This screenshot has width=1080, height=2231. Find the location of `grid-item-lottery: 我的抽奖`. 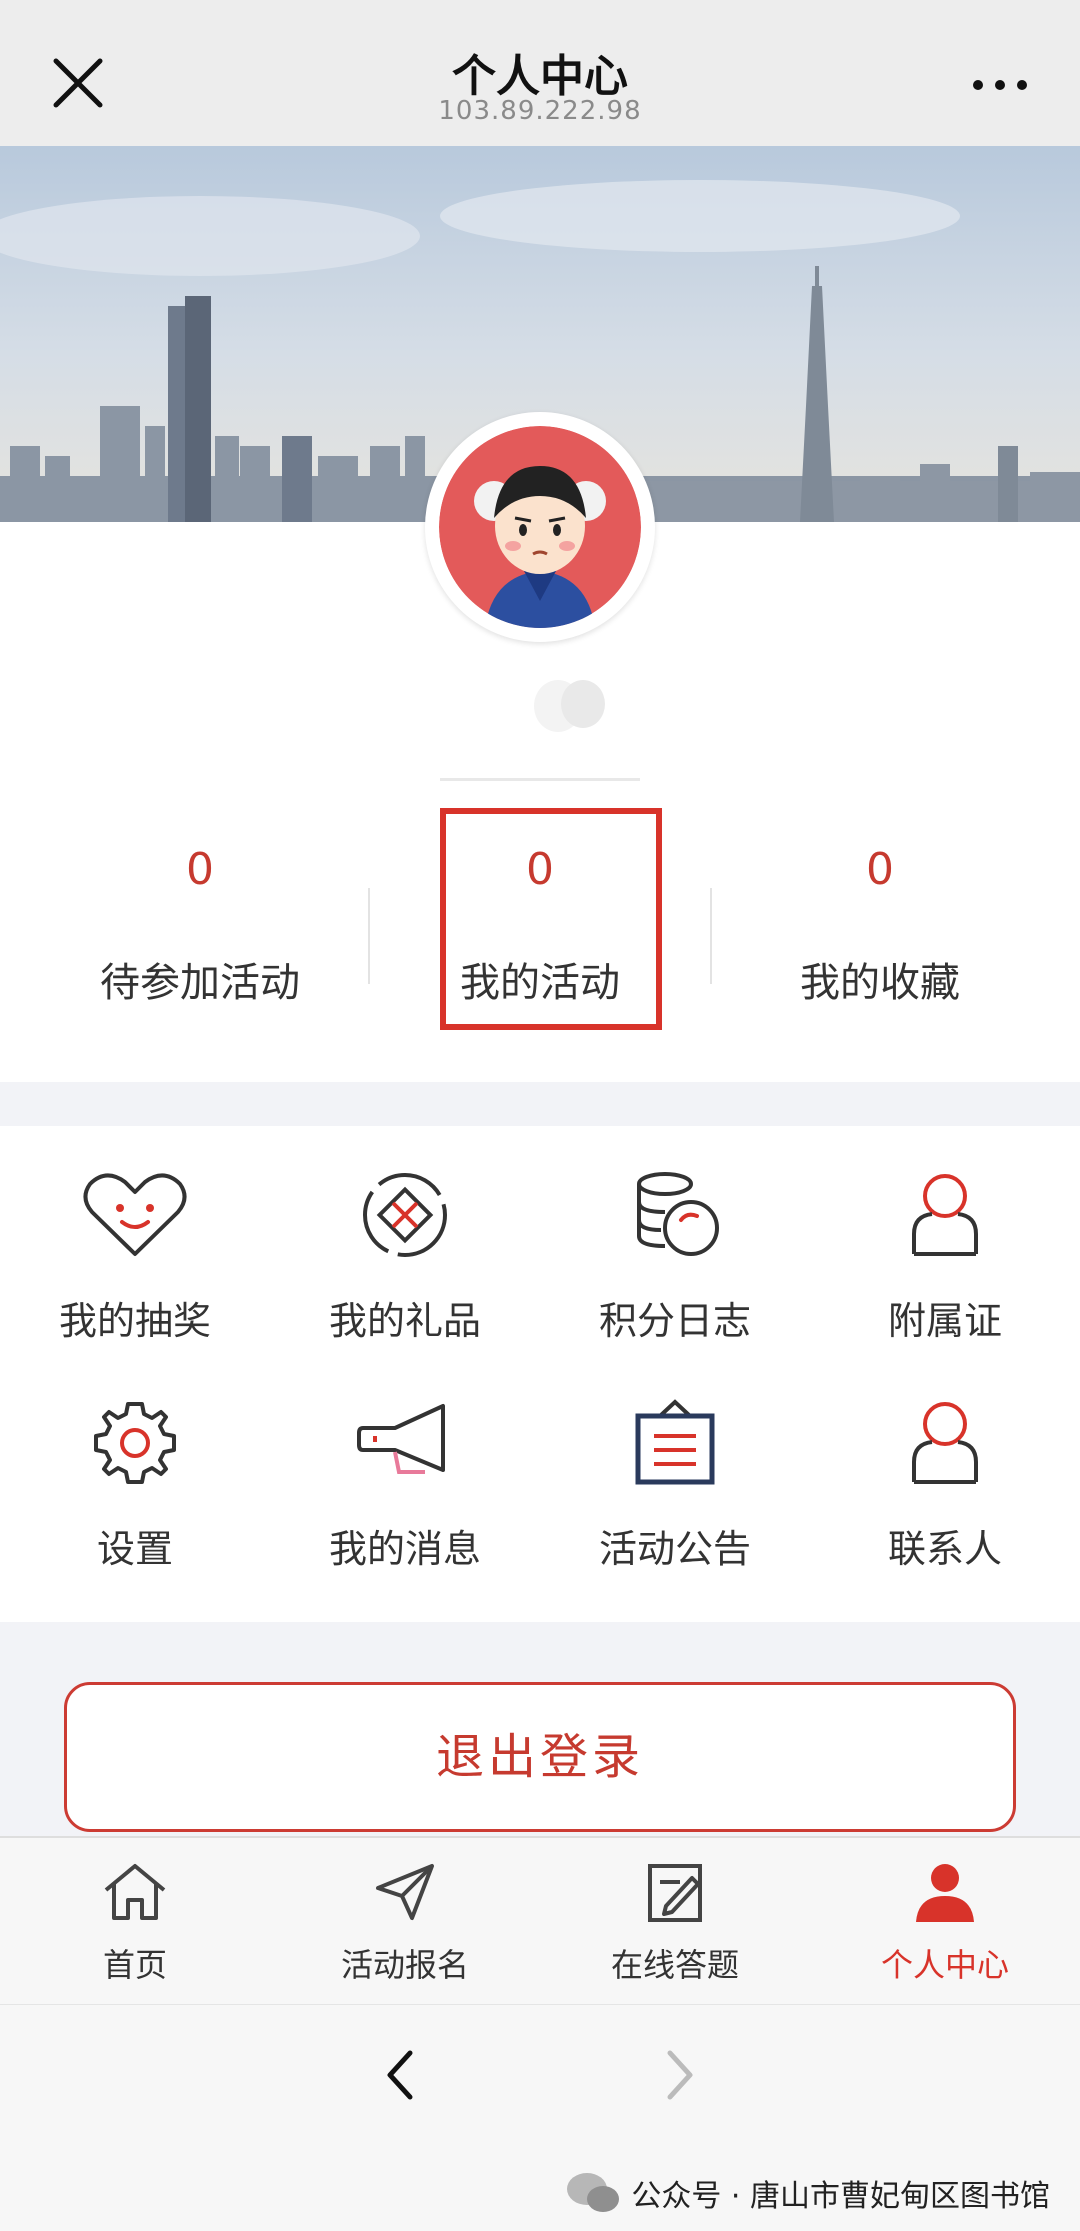

grid-item-lottery: 我的抽奖 is located at coordinates (135, 1257).